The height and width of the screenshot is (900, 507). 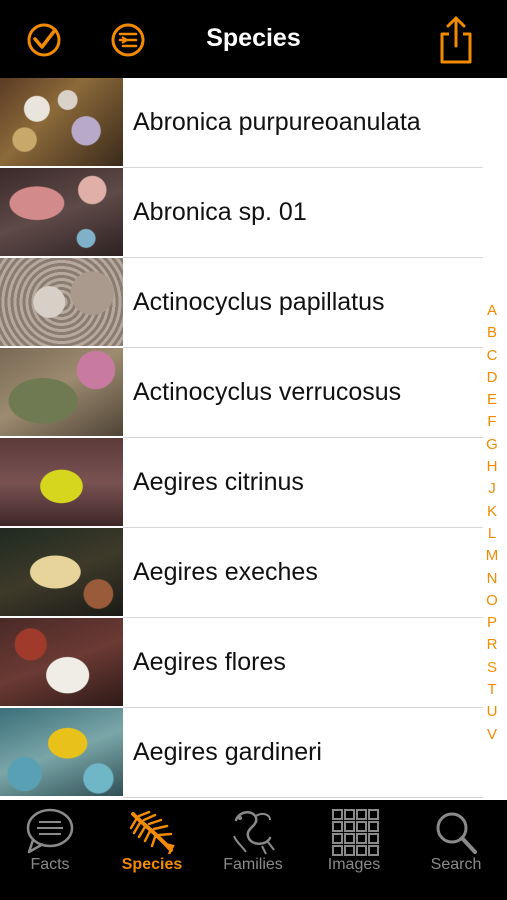 I want to click on tab-species: Species, so click(x=152, y=850).